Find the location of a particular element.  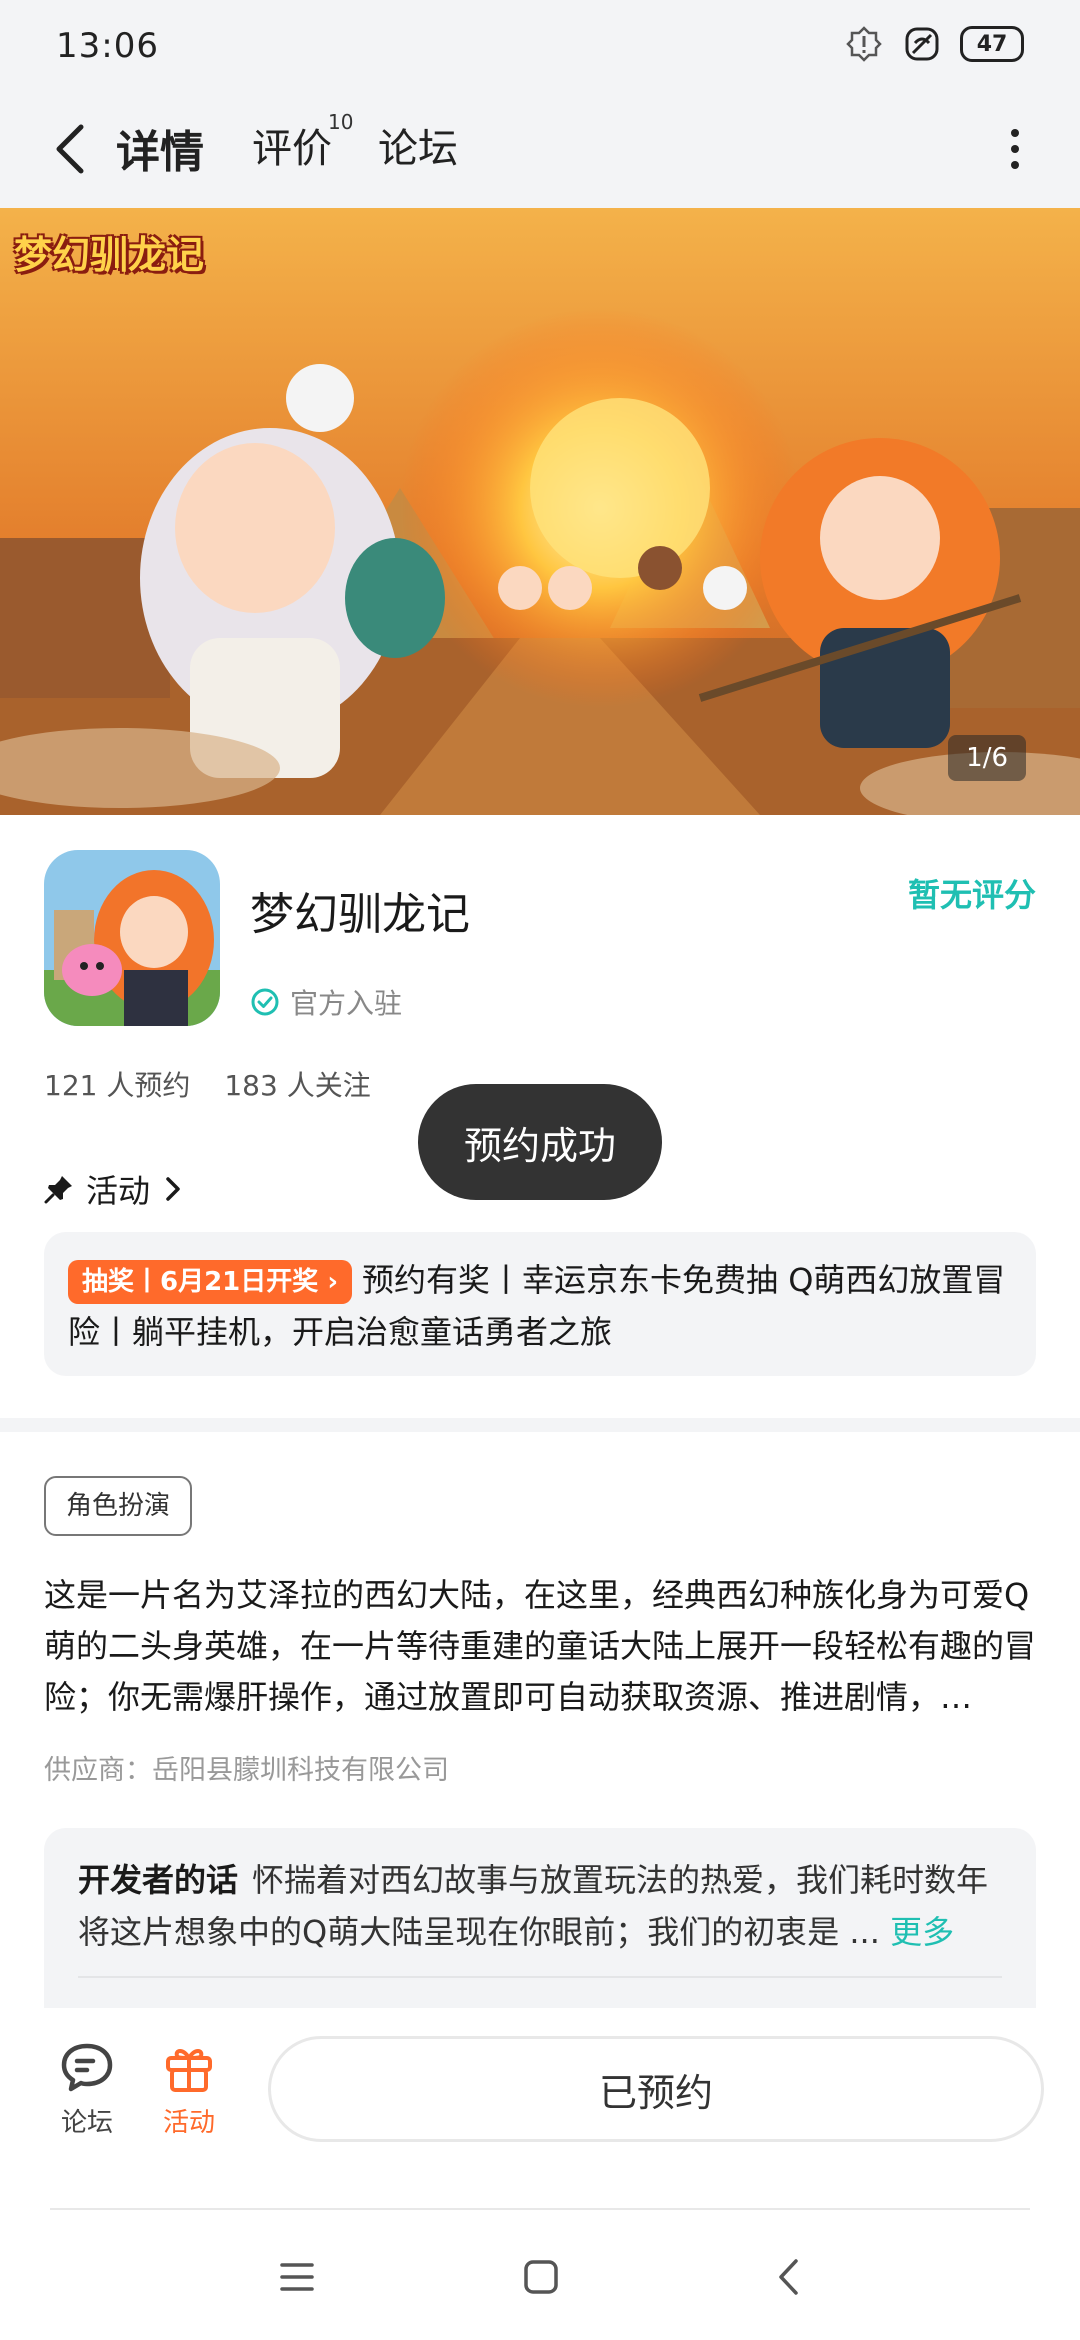

app-stats: 121 人预约 183 人关注 is located at coordinates (207, 1084).